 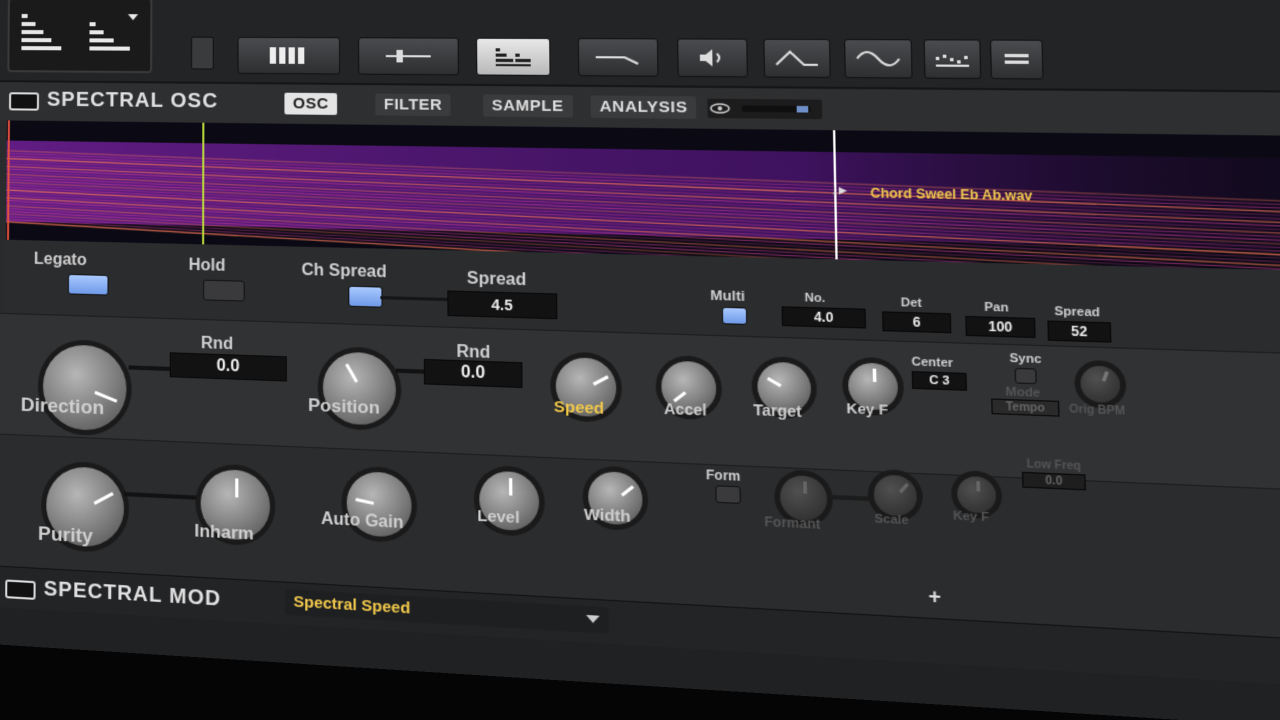 I want to click on sort-arrow-icon: ↓▸, so click(x=838, y=189).